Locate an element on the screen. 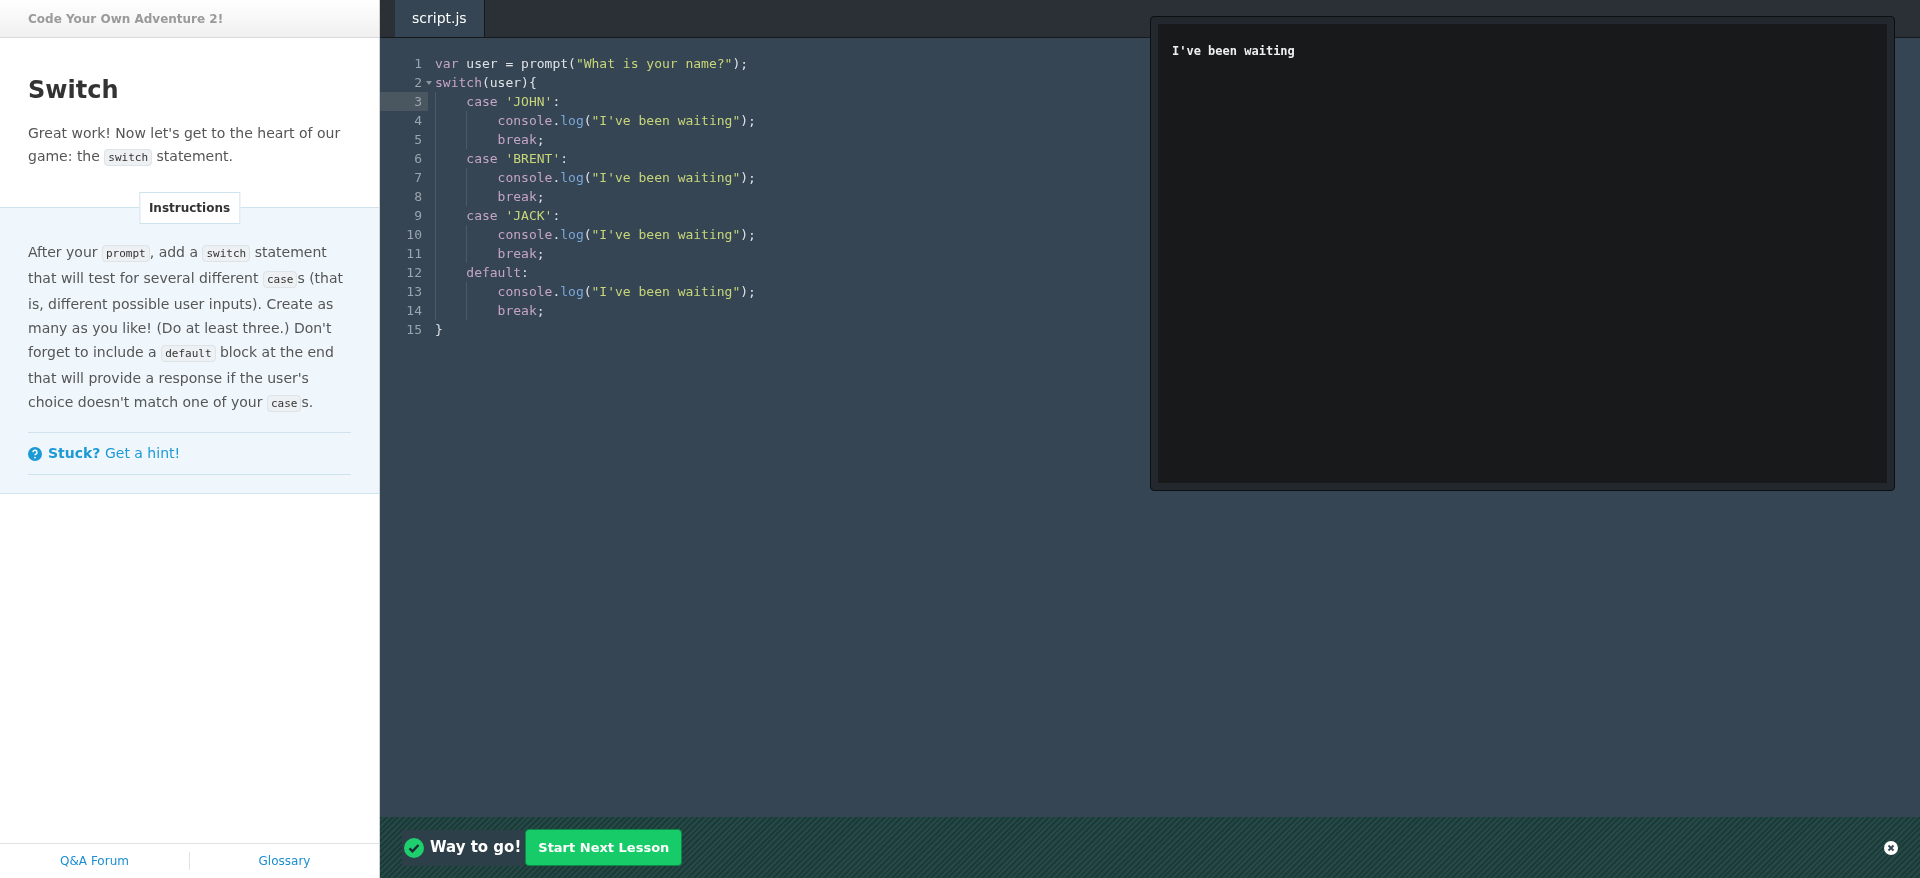 Image resolution: width=1920 pixels, height=878 pixels. line-number: 14 is located at coordinates (414, 310).